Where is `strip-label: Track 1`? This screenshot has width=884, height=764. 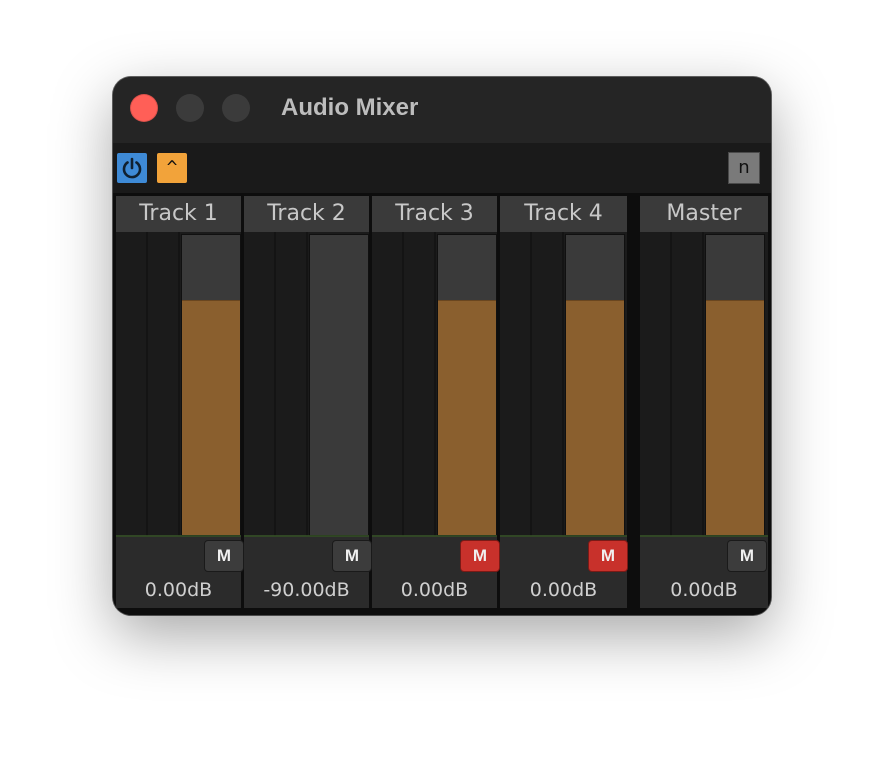 strip-label: Track 1 is located at coordinates (178, 214).